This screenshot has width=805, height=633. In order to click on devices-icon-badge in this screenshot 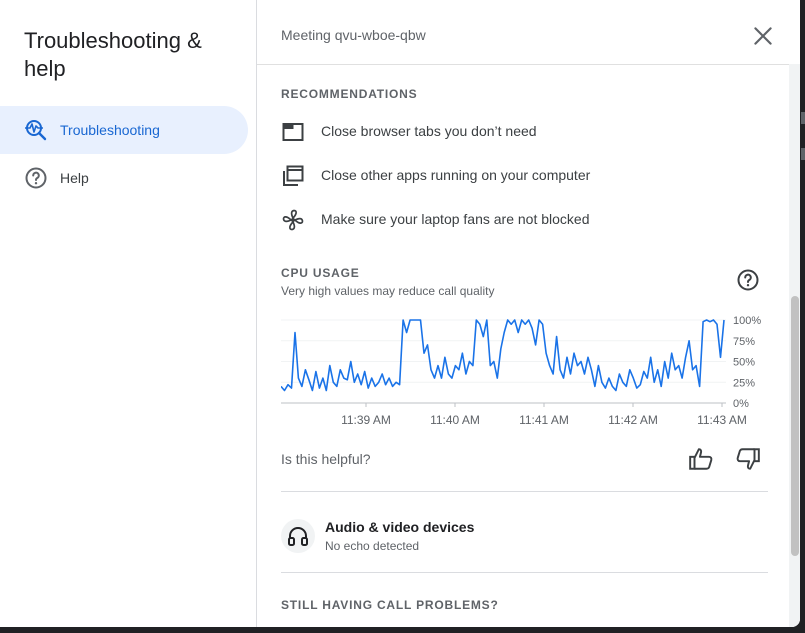, I will do `click(298, 536)`.